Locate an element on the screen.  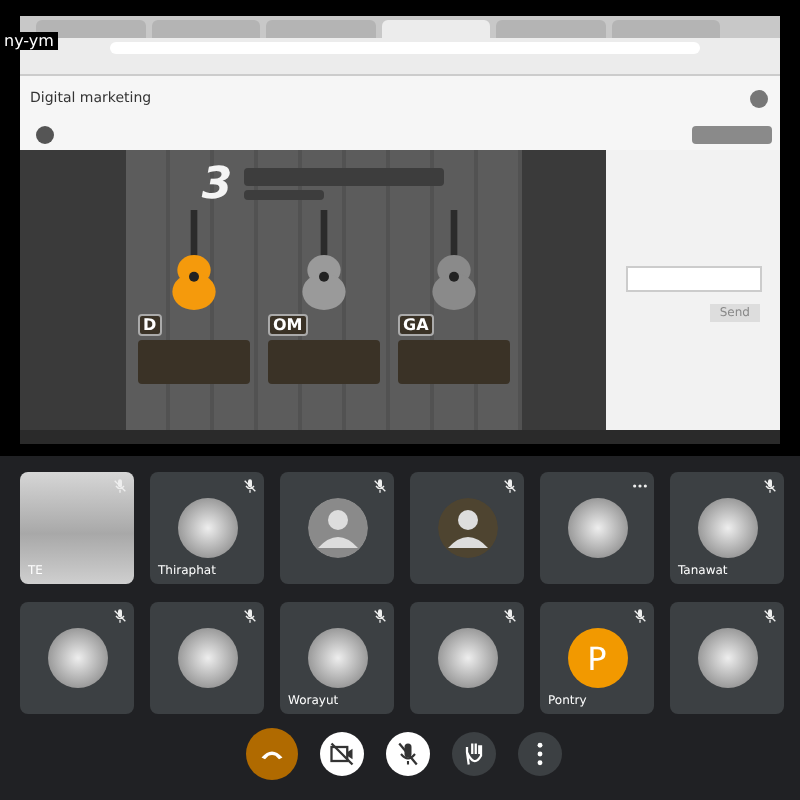
account-avatar is located at coordinates (759, 98).